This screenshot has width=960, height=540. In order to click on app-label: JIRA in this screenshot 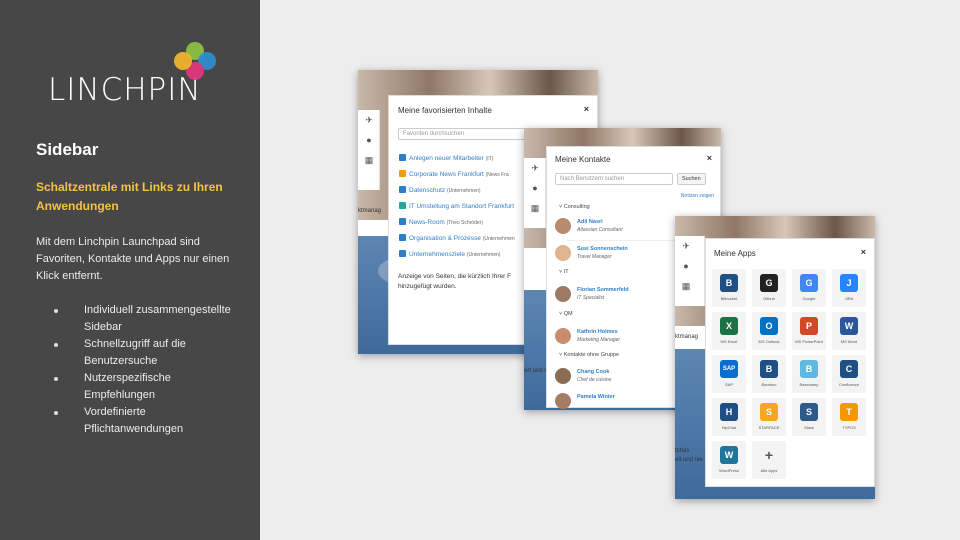, I will do `click(849, 298)`.